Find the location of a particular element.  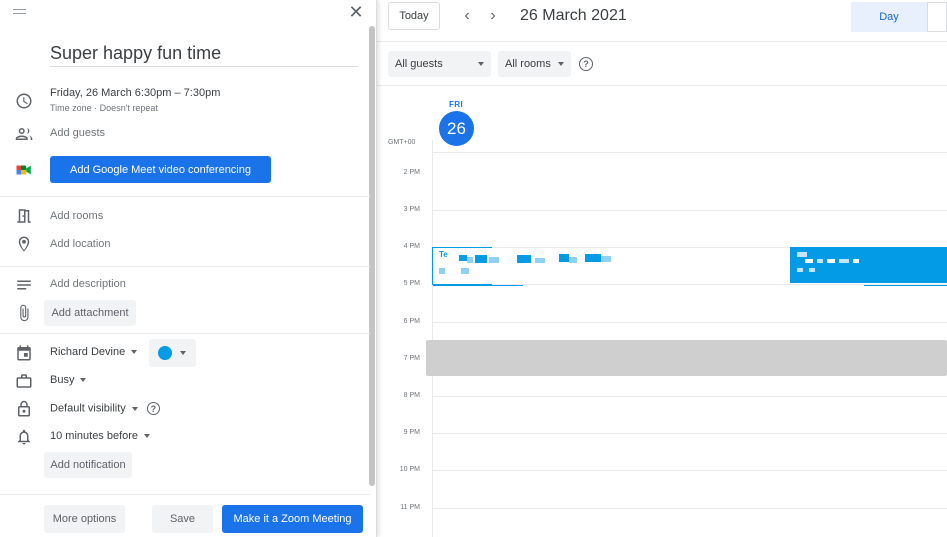

date-title: 26 March 2021 is located at coordinates (573, 15).